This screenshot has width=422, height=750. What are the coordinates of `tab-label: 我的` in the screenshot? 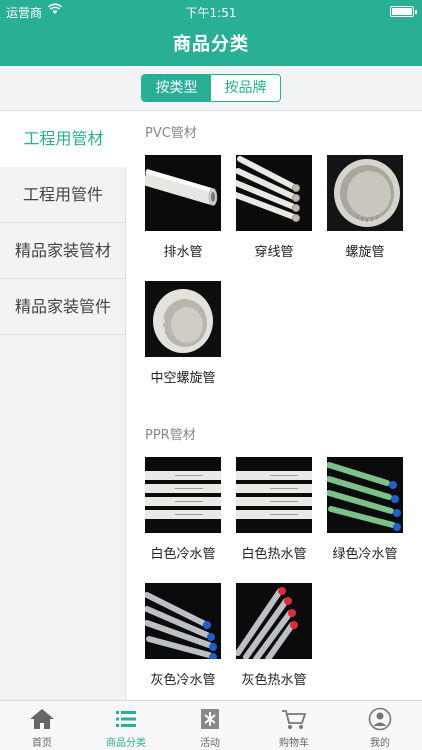 It's located at (380, 743).